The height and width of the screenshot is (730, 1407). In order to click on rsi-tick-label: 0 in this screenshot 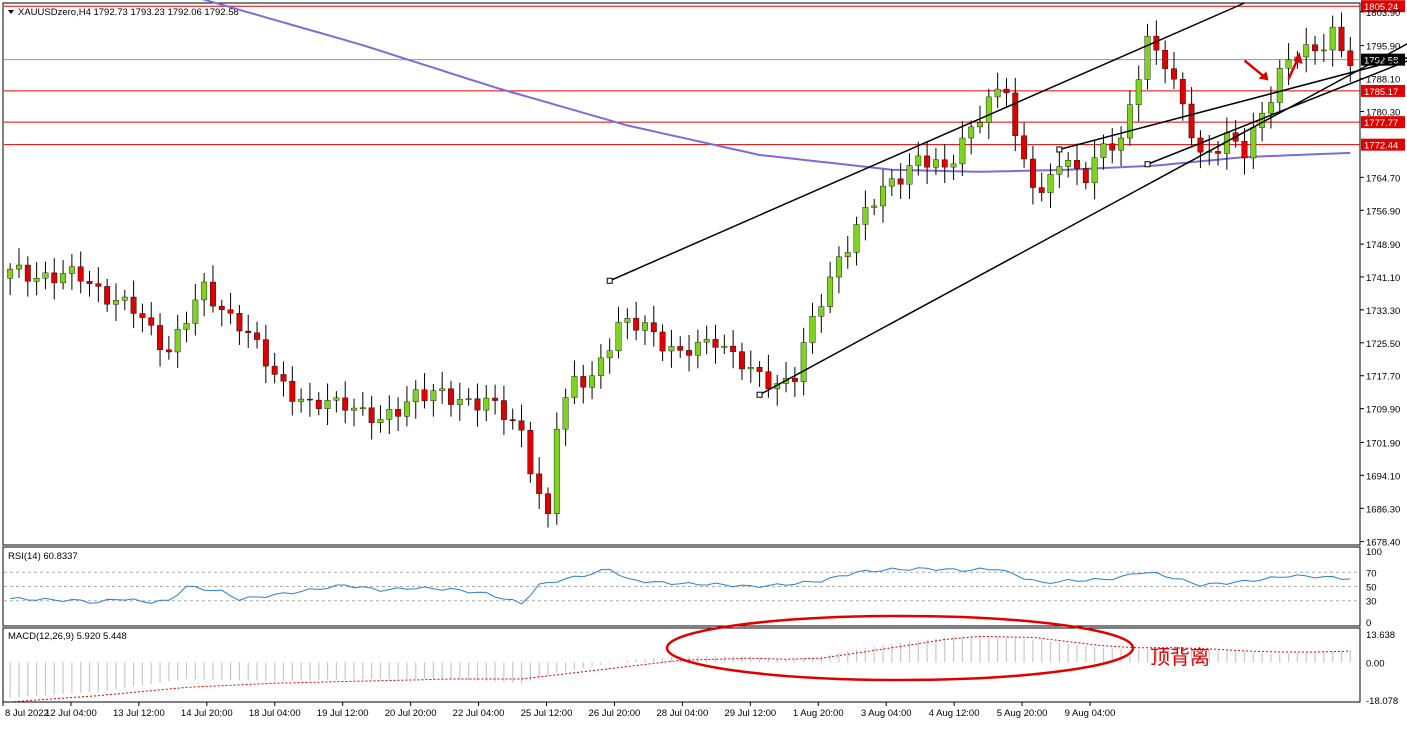, I will do `click(1368, 623)`.